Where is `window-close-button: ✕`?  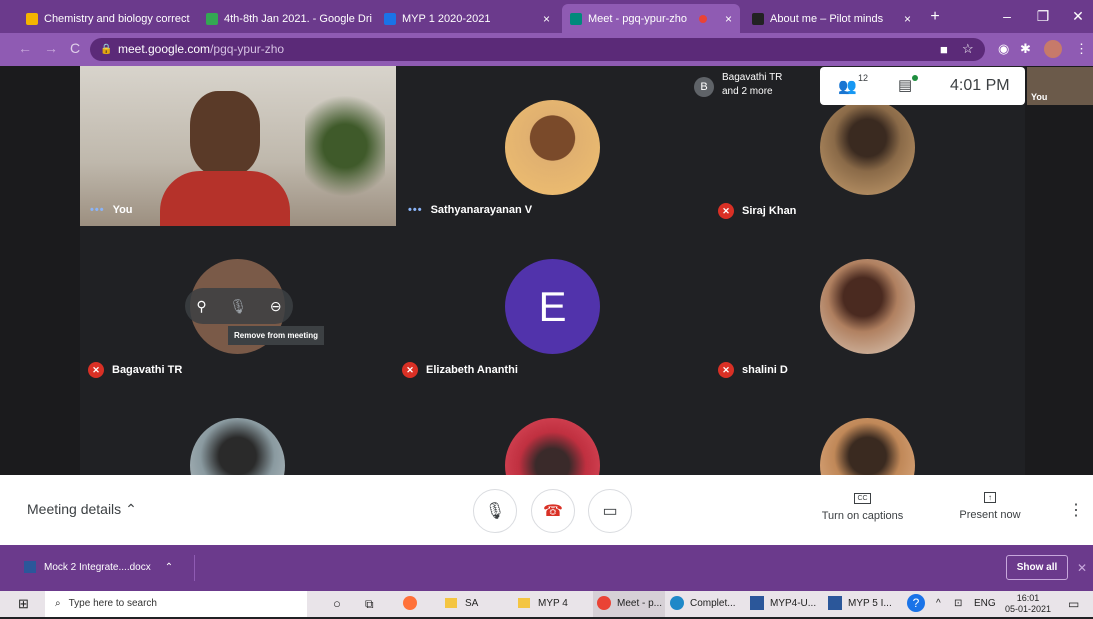 window-close-button: ✕ is located at coordinates (1078, 16).